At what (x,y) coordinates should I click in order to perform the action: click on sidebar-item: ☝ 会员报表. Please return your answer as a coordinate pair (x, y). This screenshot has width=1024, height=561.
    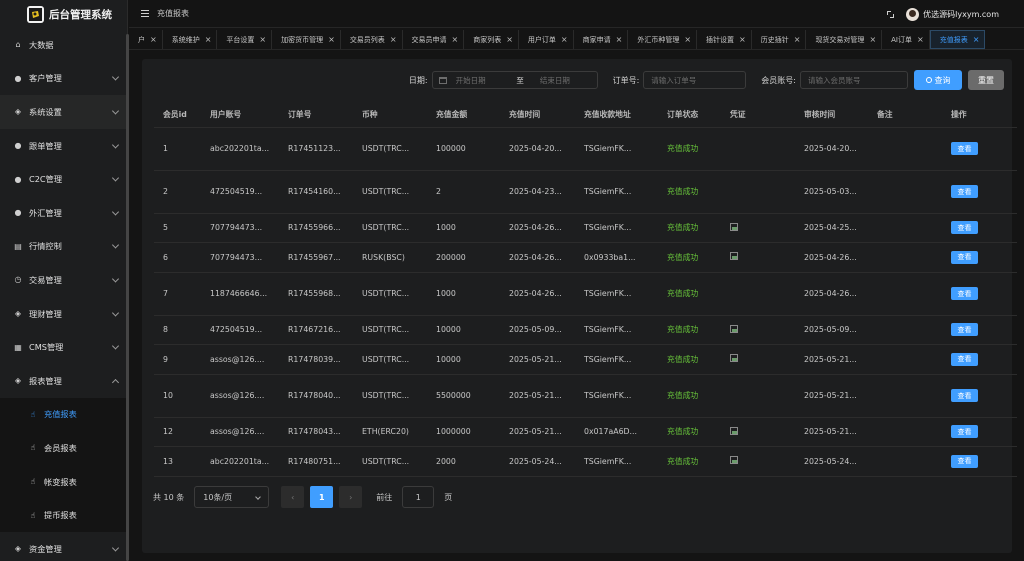
    Looking at the image, I should click on (63, 448).